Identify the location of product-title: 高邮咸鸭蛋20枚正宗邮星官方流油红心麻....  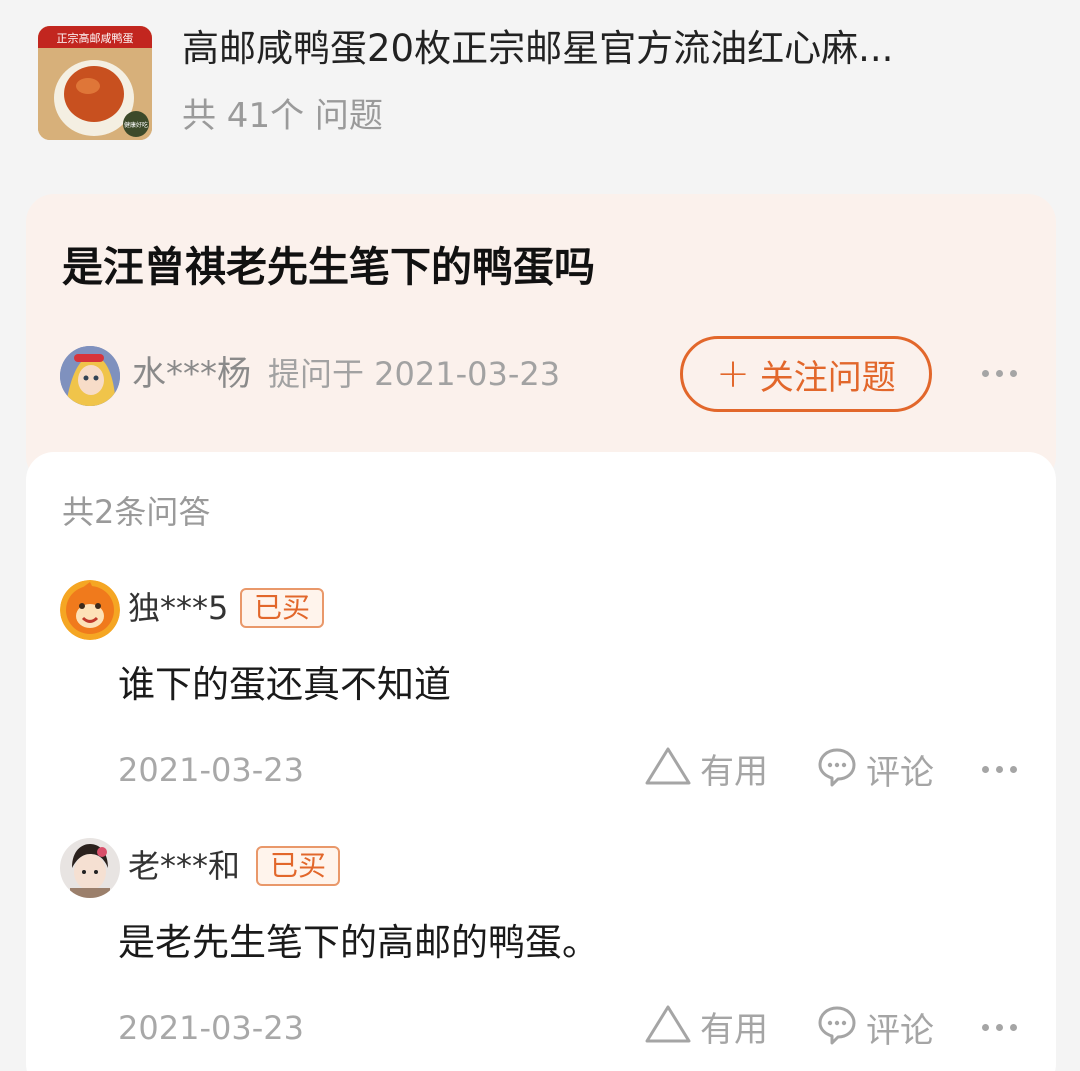
(597, 49).